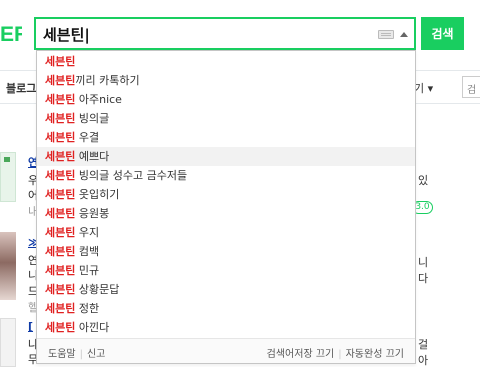  What do you see at coordinates (92, 156) in the screenshot?
I see `suggestion-text: 예쁘다` at bounding box center [92, 156].